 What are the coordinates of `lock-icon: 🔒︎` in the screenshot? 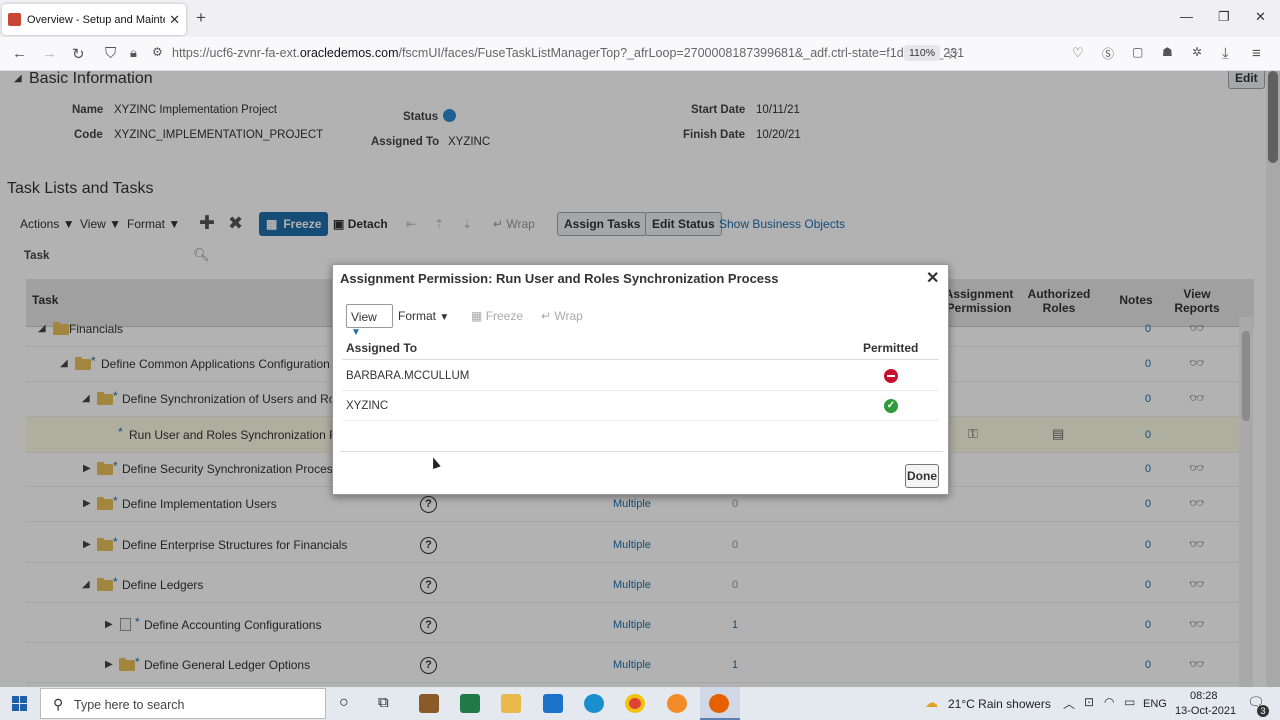 It's located at (133, 53).